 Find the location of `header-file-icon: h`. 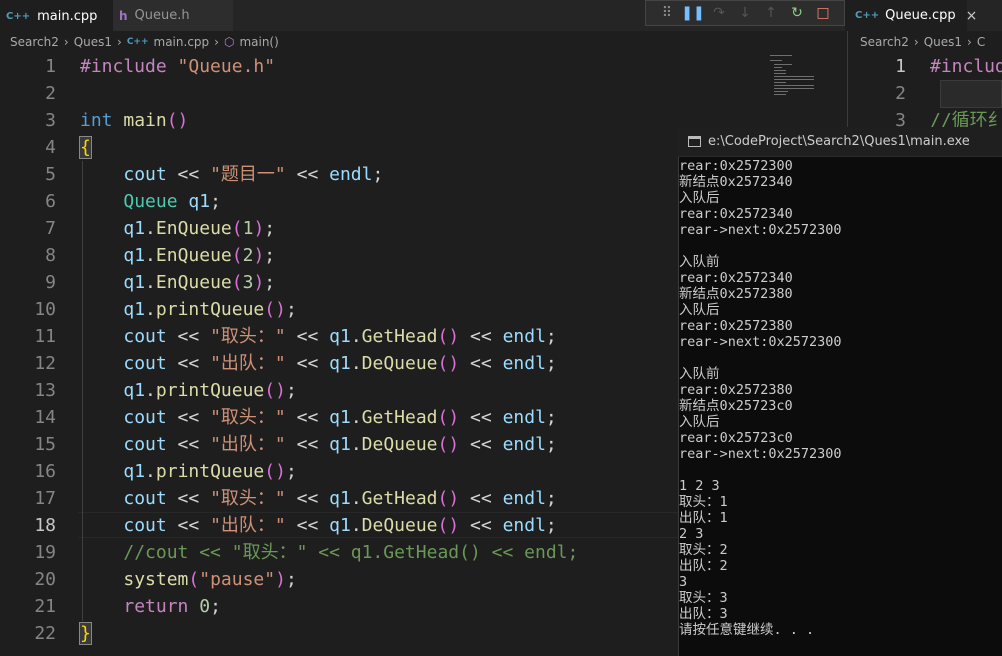

header-file-icon: h is located at coordinates (123, 15).